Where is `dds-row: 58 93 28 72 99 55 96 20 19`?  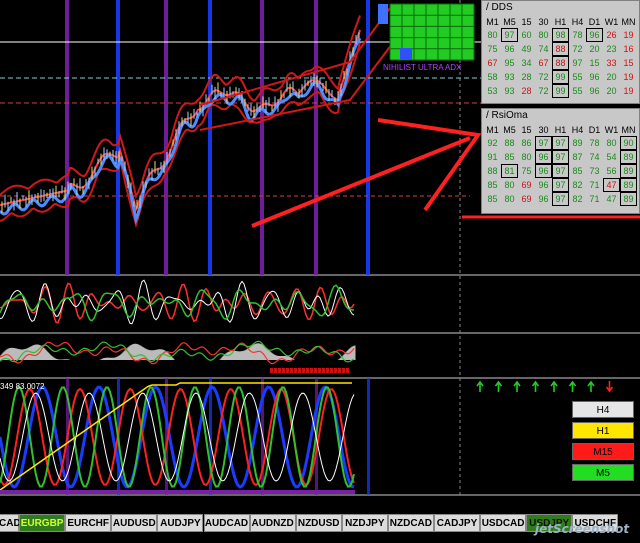
dds-row: 58 93 28 72 99 55 96 20 19 is located at coordinates (560, 77).